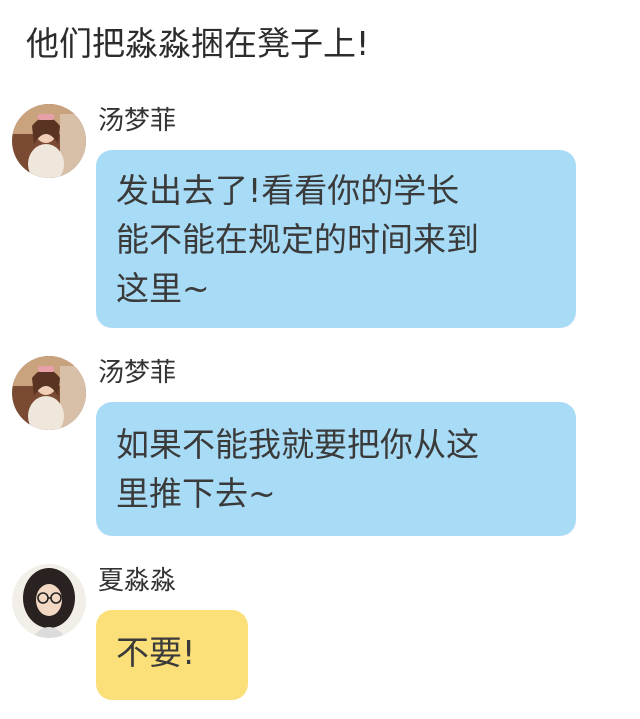  Describe the element at coordinates (297, 444) in the screenshot. I see `message-line: 如果不能我就要把你从这` at that location.